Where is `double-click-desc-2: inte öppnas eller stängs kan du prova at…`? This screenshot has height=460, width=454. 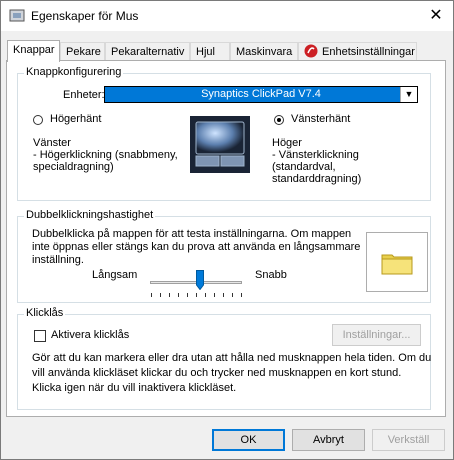 double-click-desc-2: inte öppnas eller stängs kan du prova at… is located at coordinates (196, 247).